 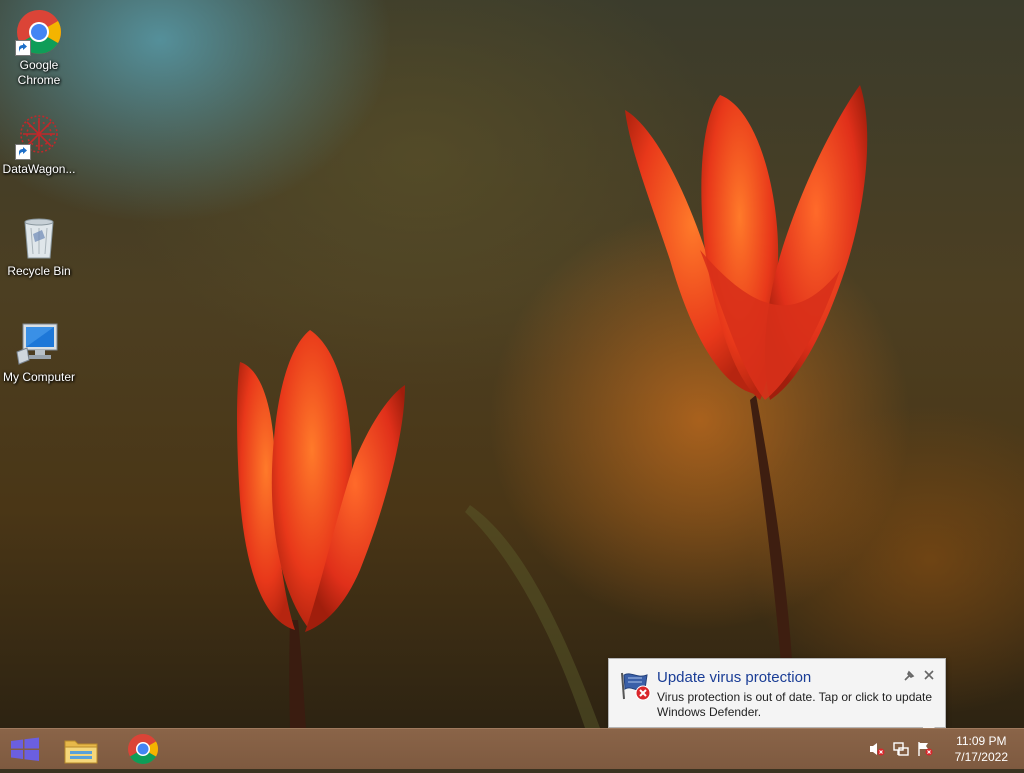 I want to click on desktop-icon-label: Google Chrome, so click(x=39, y=72).